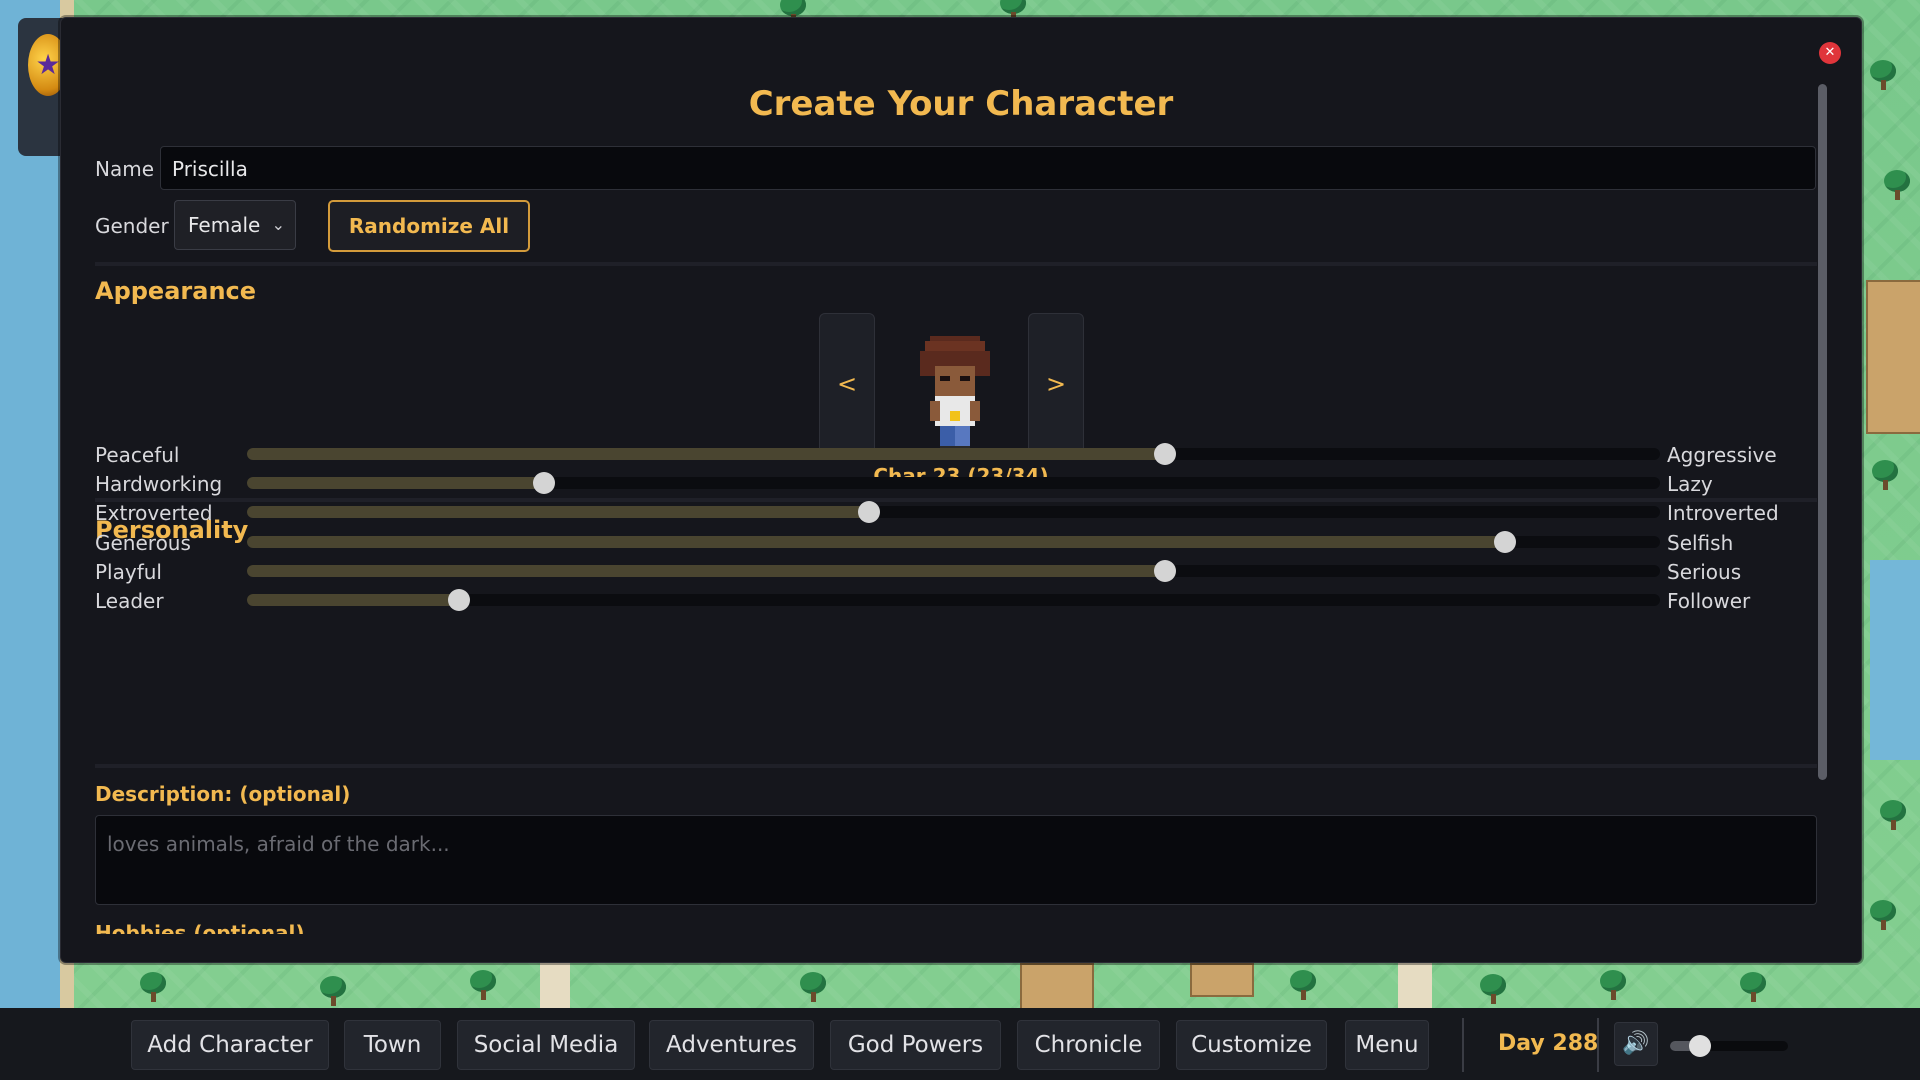 The height and width of the screenshot is (1080, 1920). Describe the element at coordinates (129, 601) in the screenshot. I see `trait-left-label: Leader` at that location.